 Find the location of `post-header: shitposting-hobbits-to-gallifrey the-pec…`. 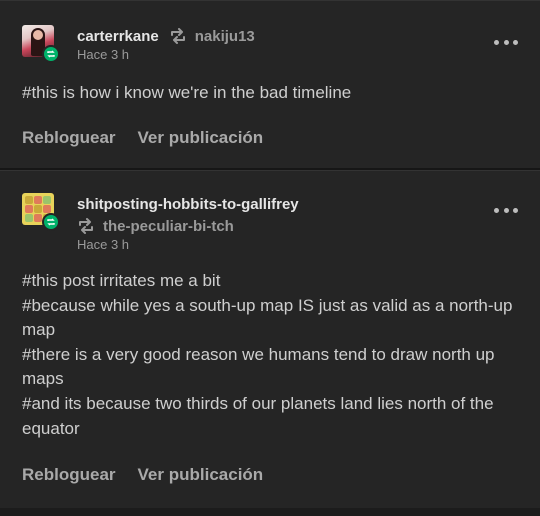

post-header: shitposting-hobbits-to-gallifrey the-pec… is located at coordinates (188, 223).